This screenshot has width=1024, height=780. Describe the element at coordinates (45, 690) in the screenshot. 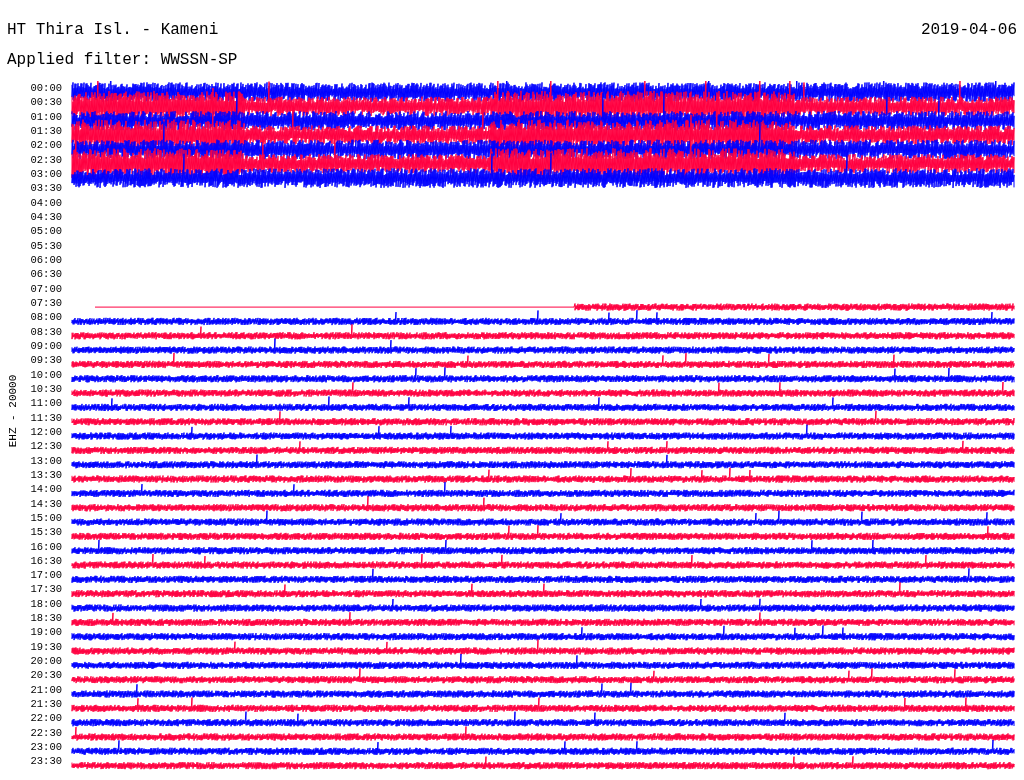

I see `time-label: 21:00` at that location.